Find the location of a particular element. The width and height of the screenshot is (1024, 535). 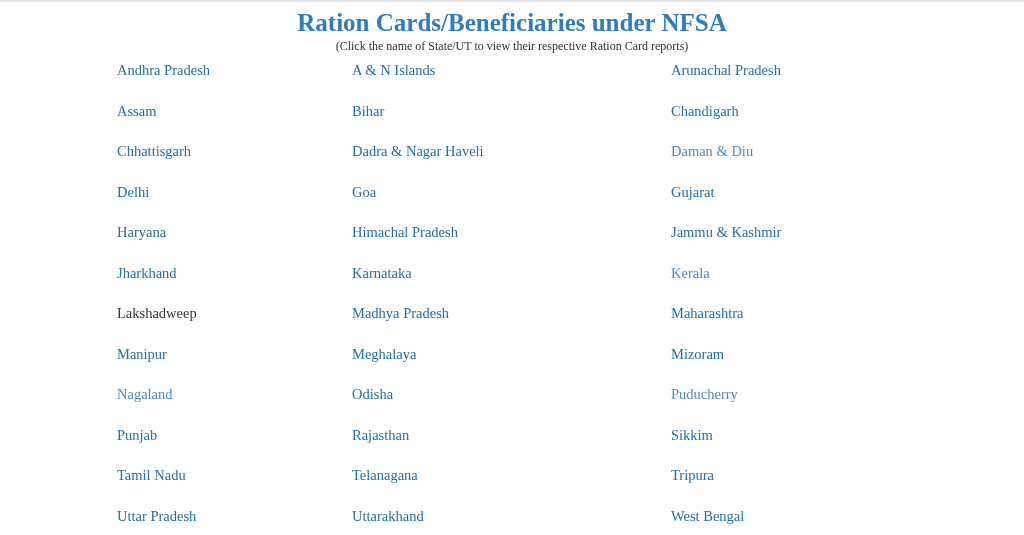

state-link: Punjab is located at coordinates (137, 435).